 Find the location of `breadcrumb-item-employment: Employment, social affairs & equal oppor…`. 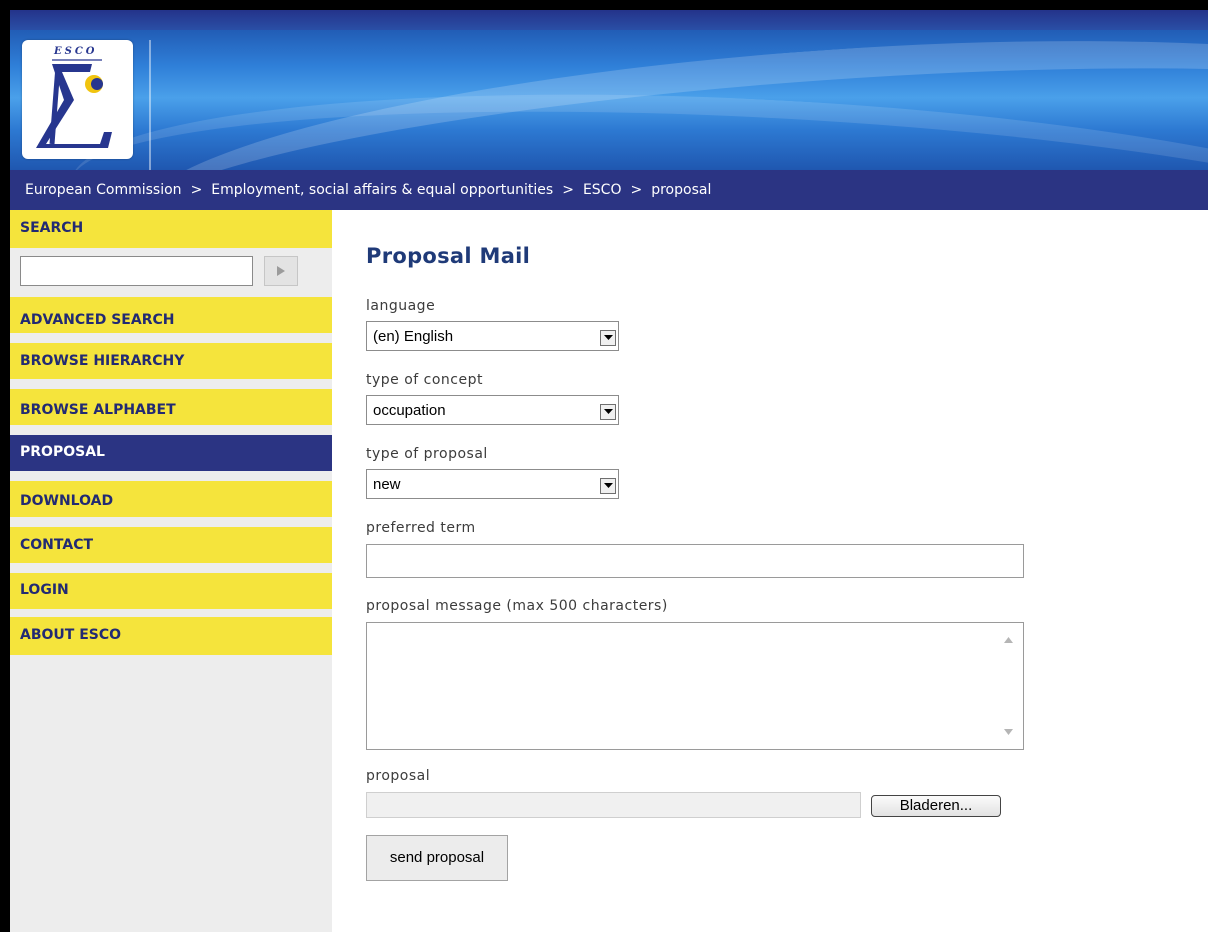

breadcrumb-item-employment: Employment, social affairs & equal oppor… is located at coordinates (382, 190).